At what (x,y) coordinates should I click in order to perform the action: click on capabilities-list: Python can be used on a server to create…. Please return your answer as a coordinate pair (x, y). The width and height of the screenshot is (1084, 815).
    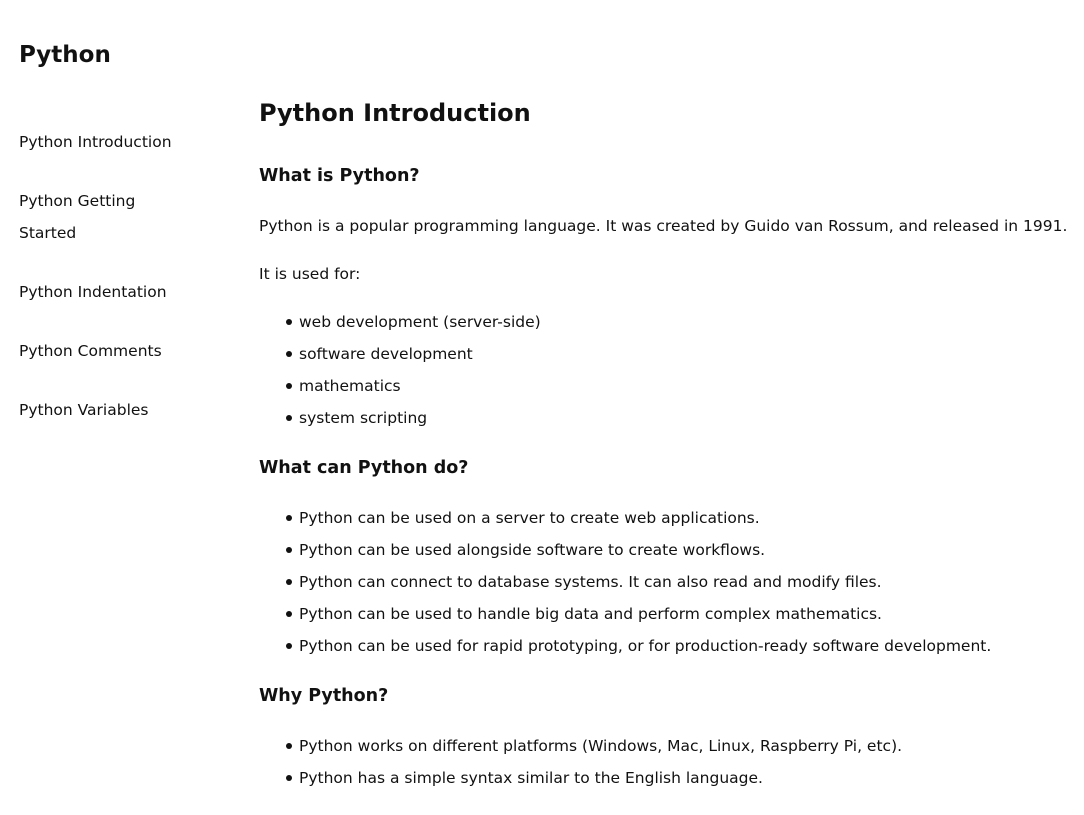
    Looking at the image, I should click on (671, 582).